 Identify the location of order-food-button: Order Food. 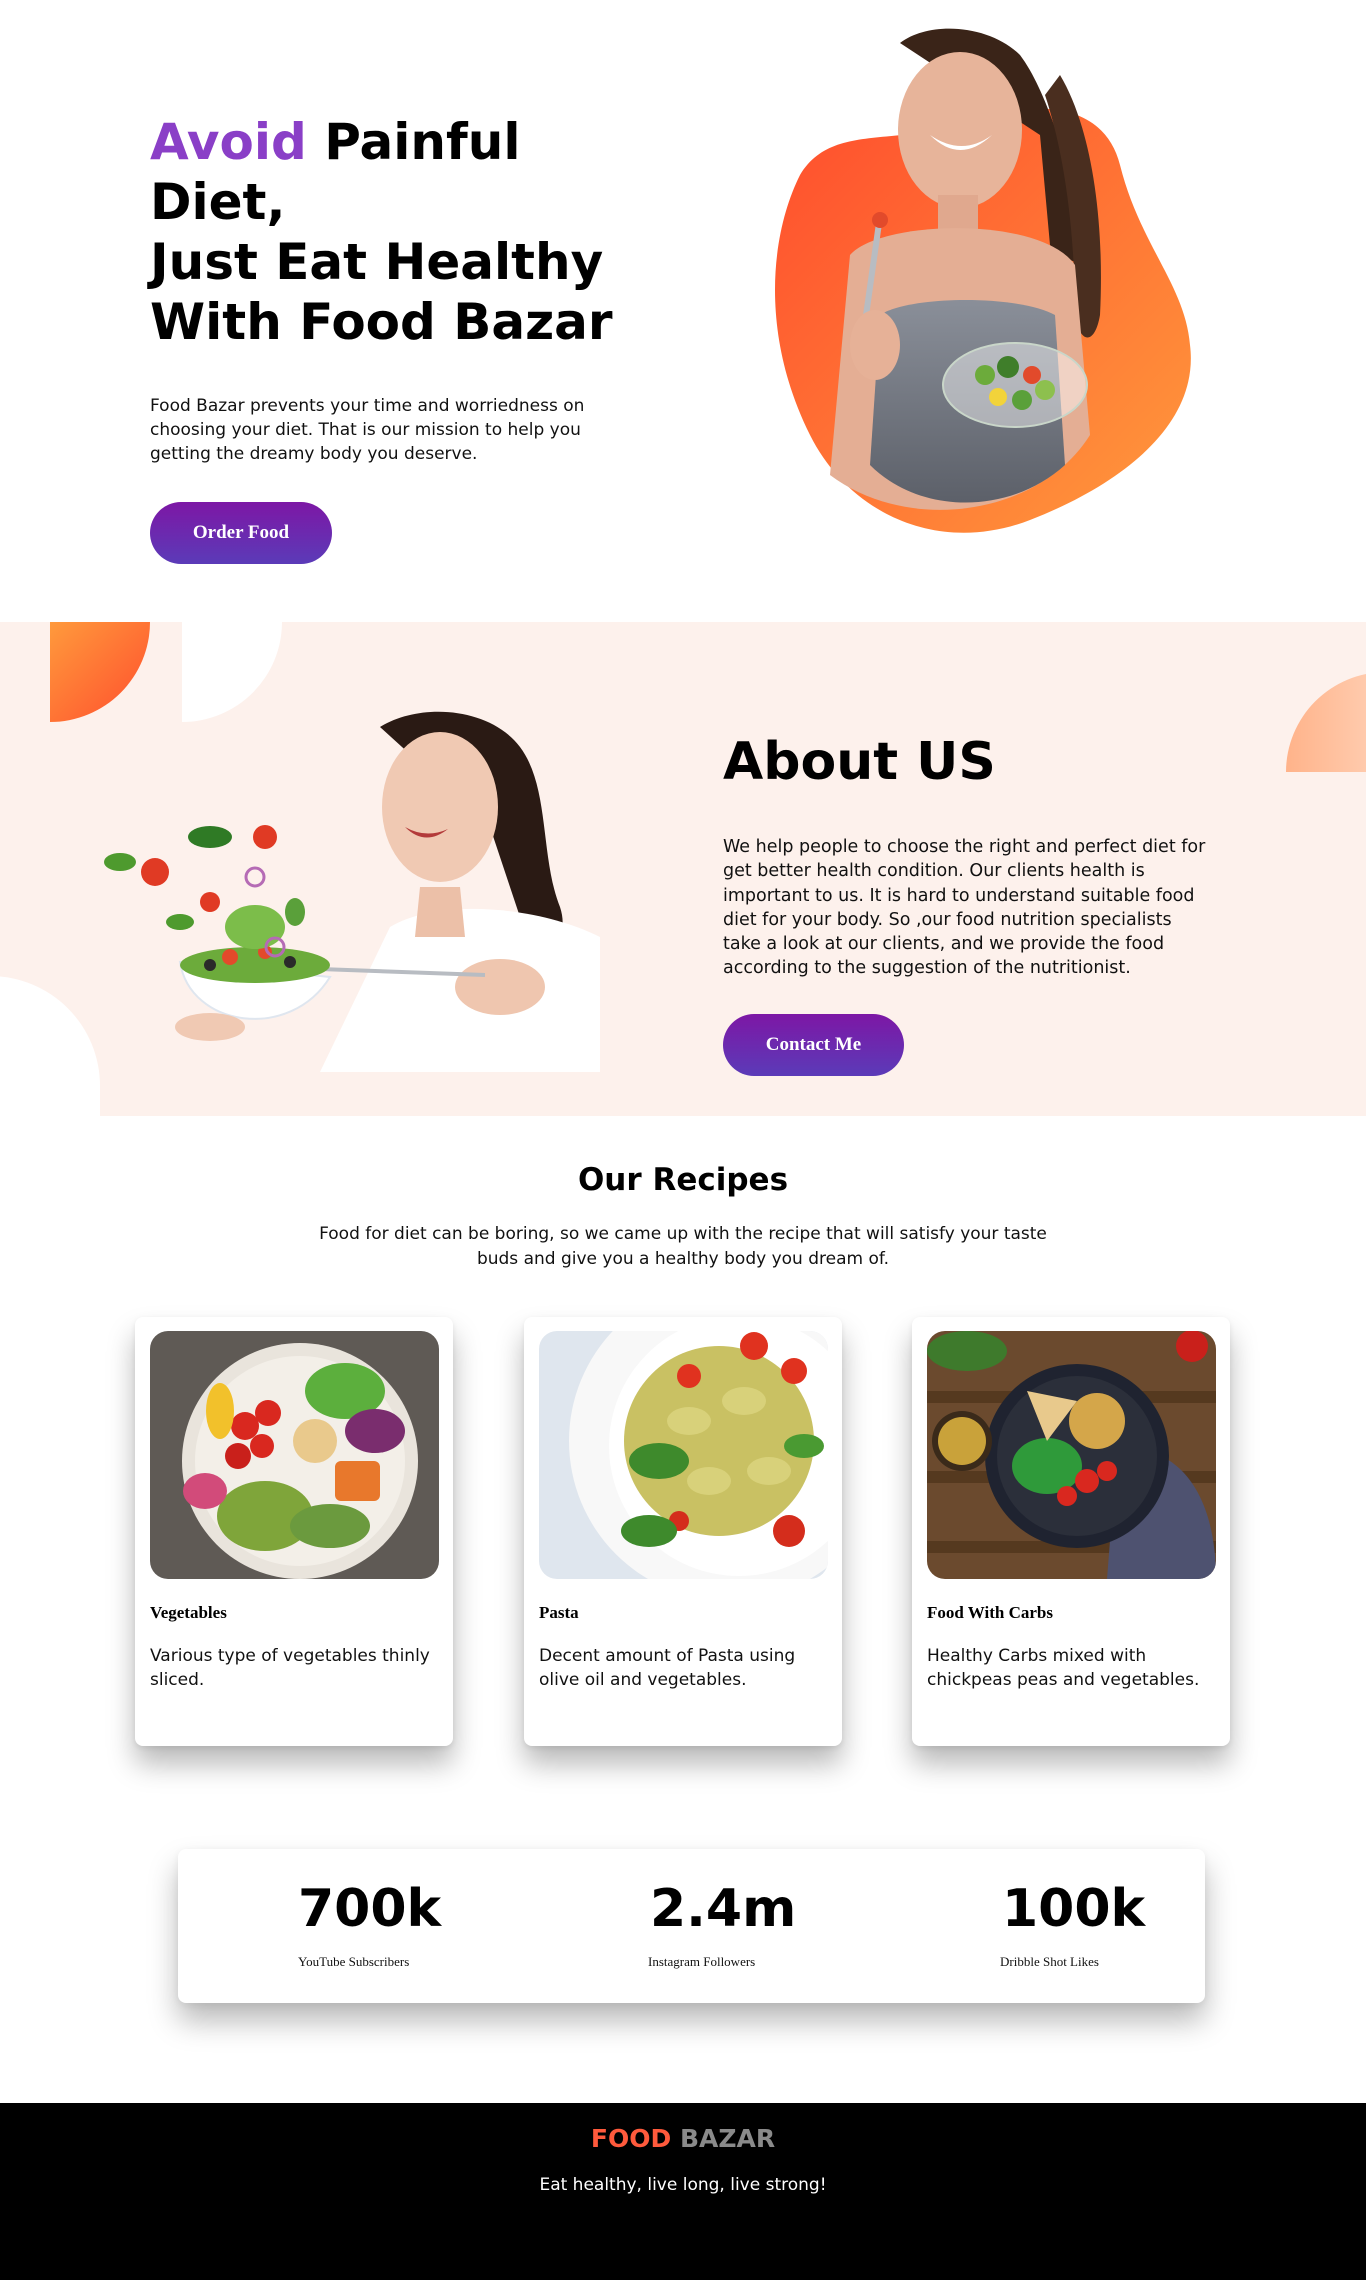
(241, 533).